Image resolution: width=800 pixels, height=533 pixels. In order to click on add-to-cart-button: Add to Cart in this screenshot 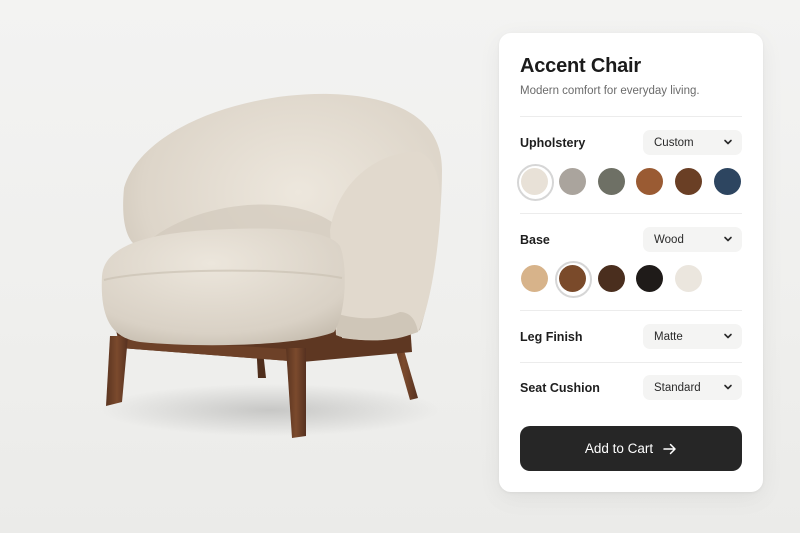, I will do `click(631, 448)`.